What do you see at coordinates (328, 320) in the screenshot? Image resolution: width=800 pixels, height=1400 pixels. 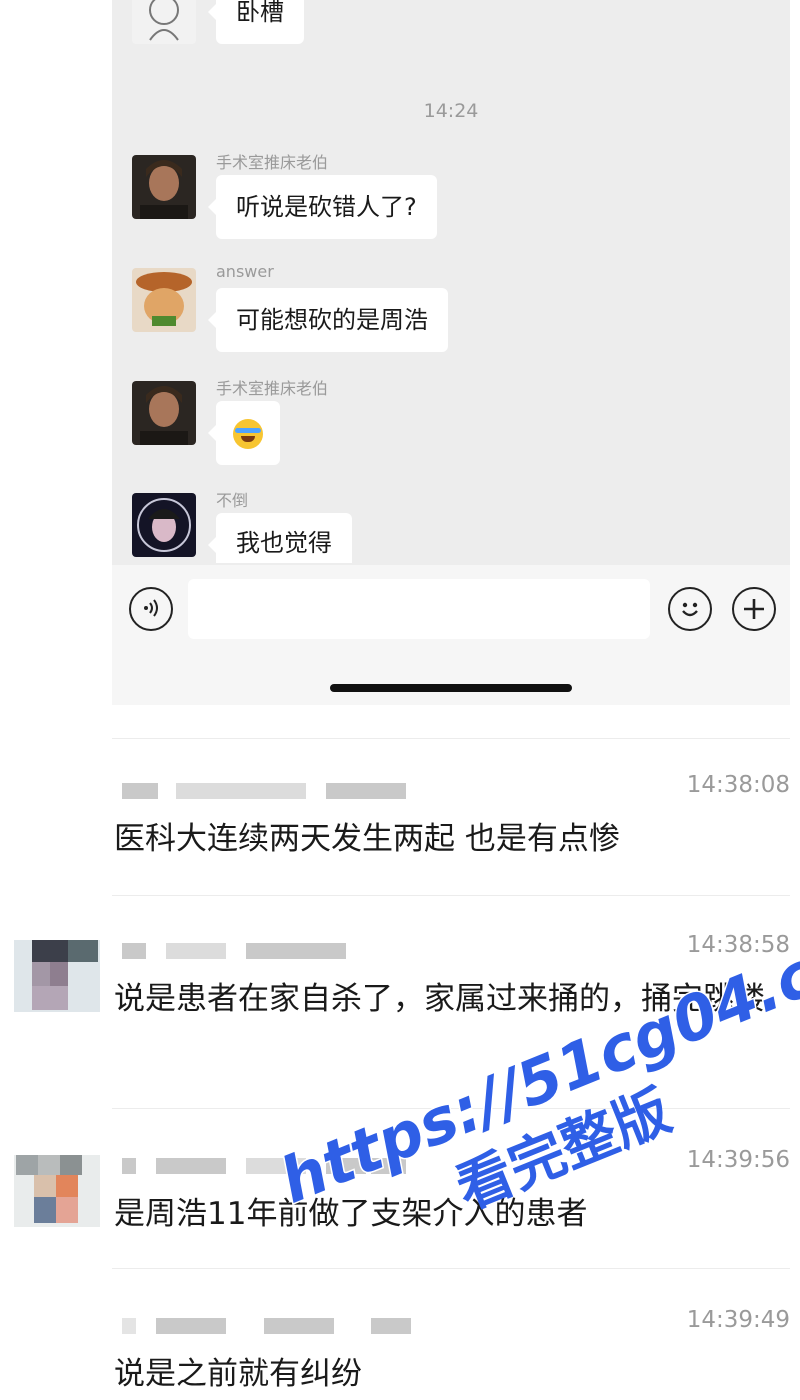 I see `message-bubble: 可能想砍的是周浩` at bounding box center [328, 320].